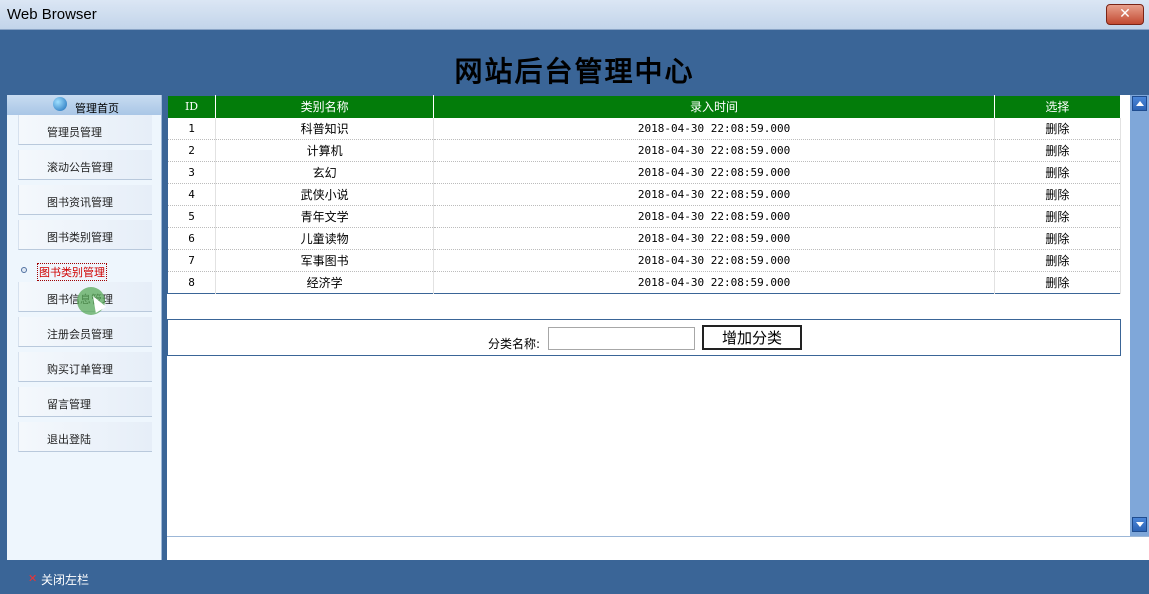 The image size is (1149, 594). I want to click on sidebar-item-label: 管理员管理, so click(74, 132).